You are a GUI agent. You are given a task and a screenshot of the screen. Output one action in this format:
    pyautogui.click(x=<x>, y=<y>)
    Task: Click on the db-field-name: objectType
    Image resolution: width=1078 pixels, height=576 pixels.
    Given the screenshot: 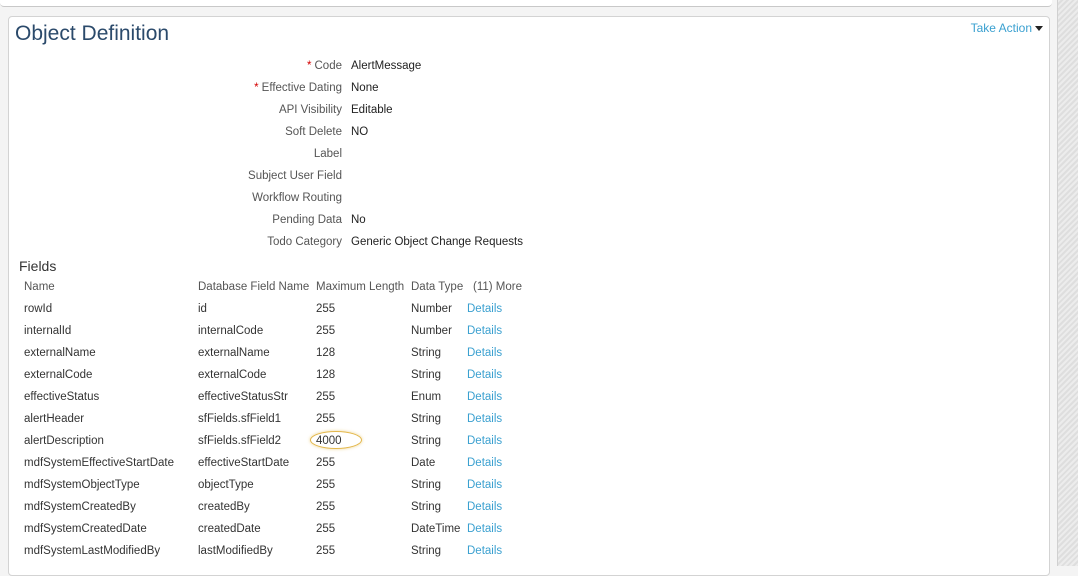 What is the action you would take?
    pyautogui.click(x=226, y=485)
    